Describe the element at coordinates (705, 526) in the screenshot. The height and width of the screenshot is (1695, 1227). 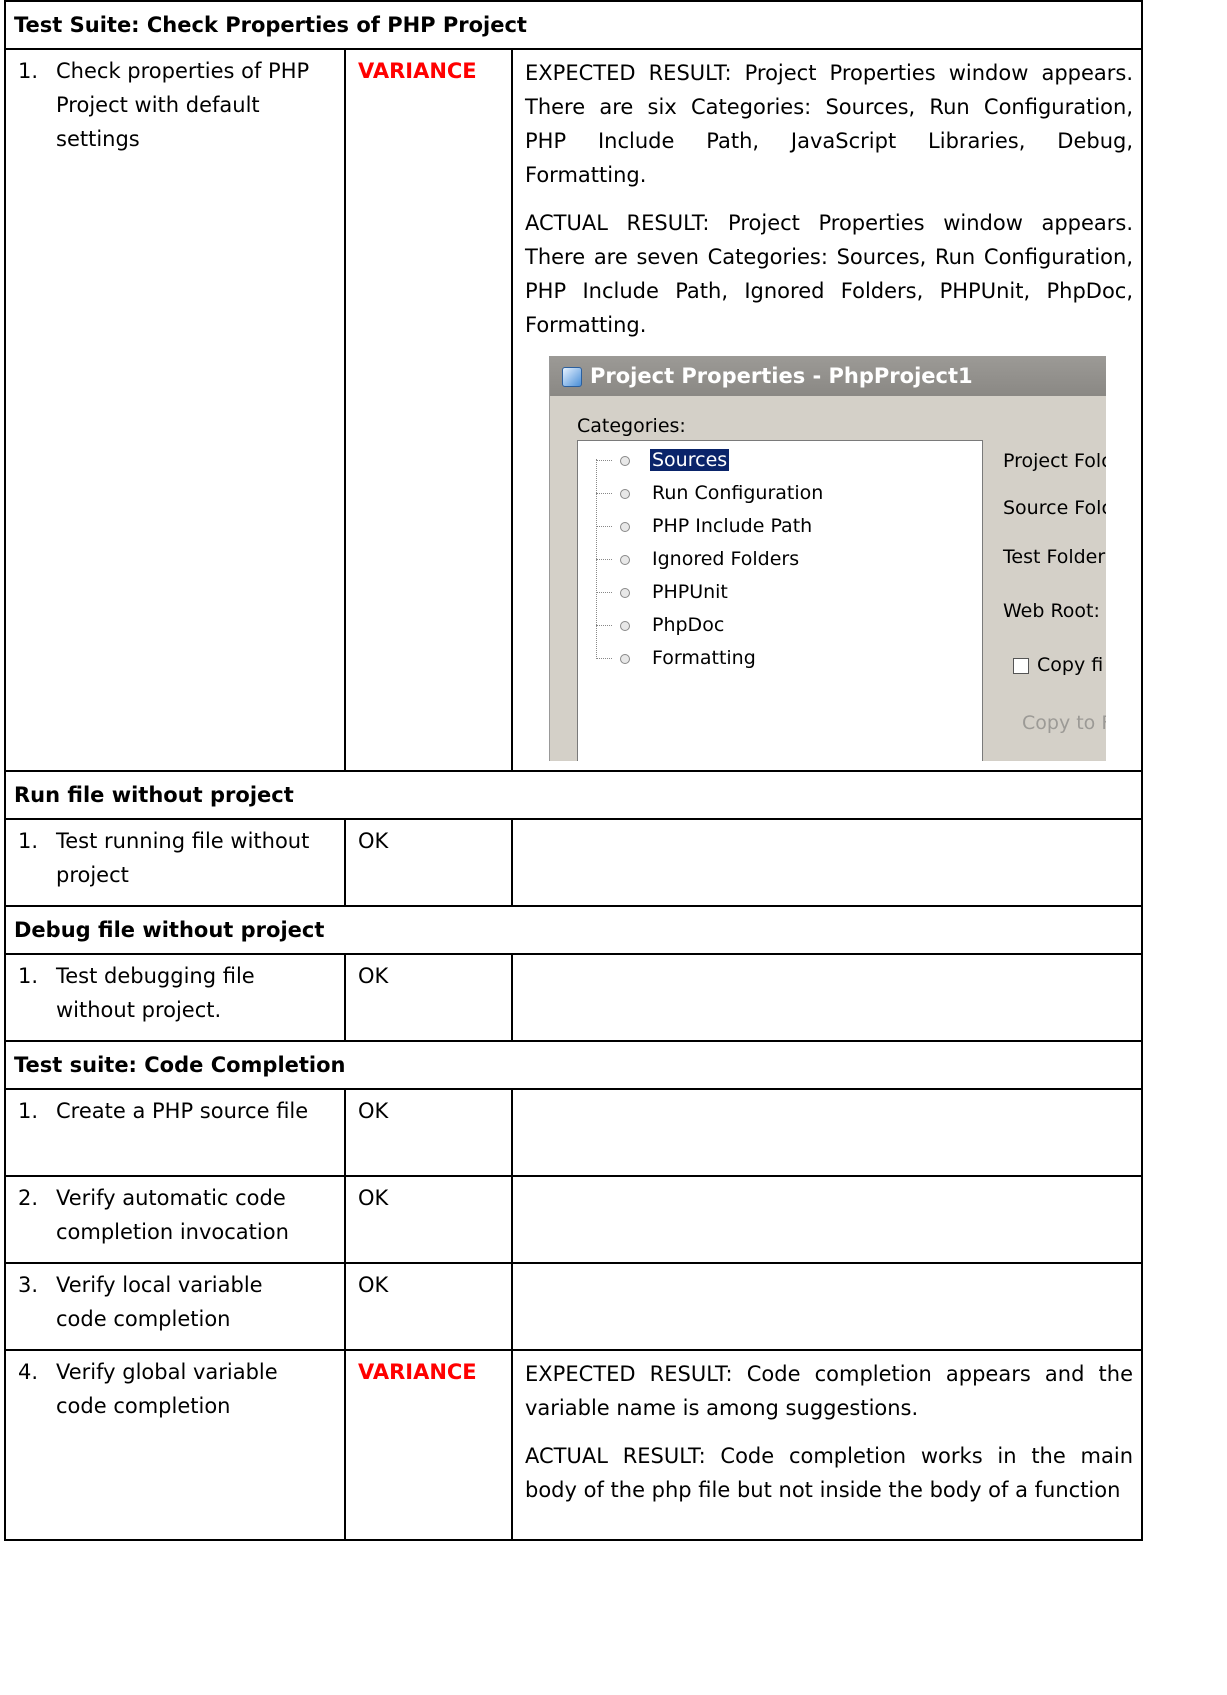
I see `tree-item-php-include-path: PHP Include Path` at that location.